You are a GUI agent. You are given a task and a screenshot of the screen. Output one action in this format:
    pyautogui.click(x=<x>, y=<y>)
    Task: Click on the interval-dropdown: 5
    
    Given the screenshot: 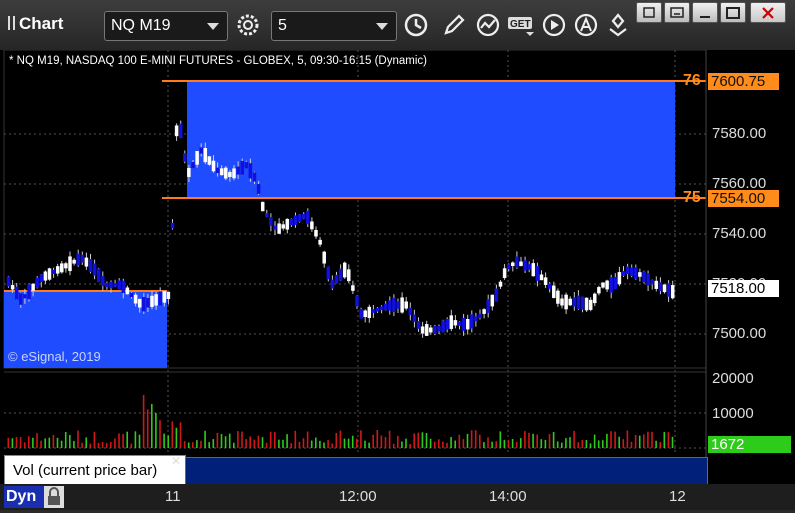 What is the action you would take?
    pyautogui.click(x=334, y=26)
    